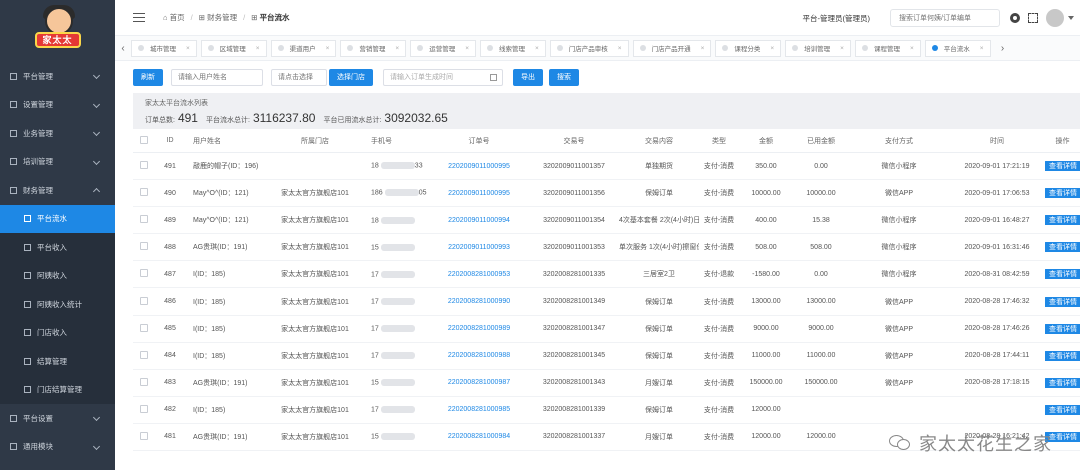  Describe the element at coordinates (57, 190) in the screenshot. I see `sidebar-item-finance-management: 财务管理` at that location.